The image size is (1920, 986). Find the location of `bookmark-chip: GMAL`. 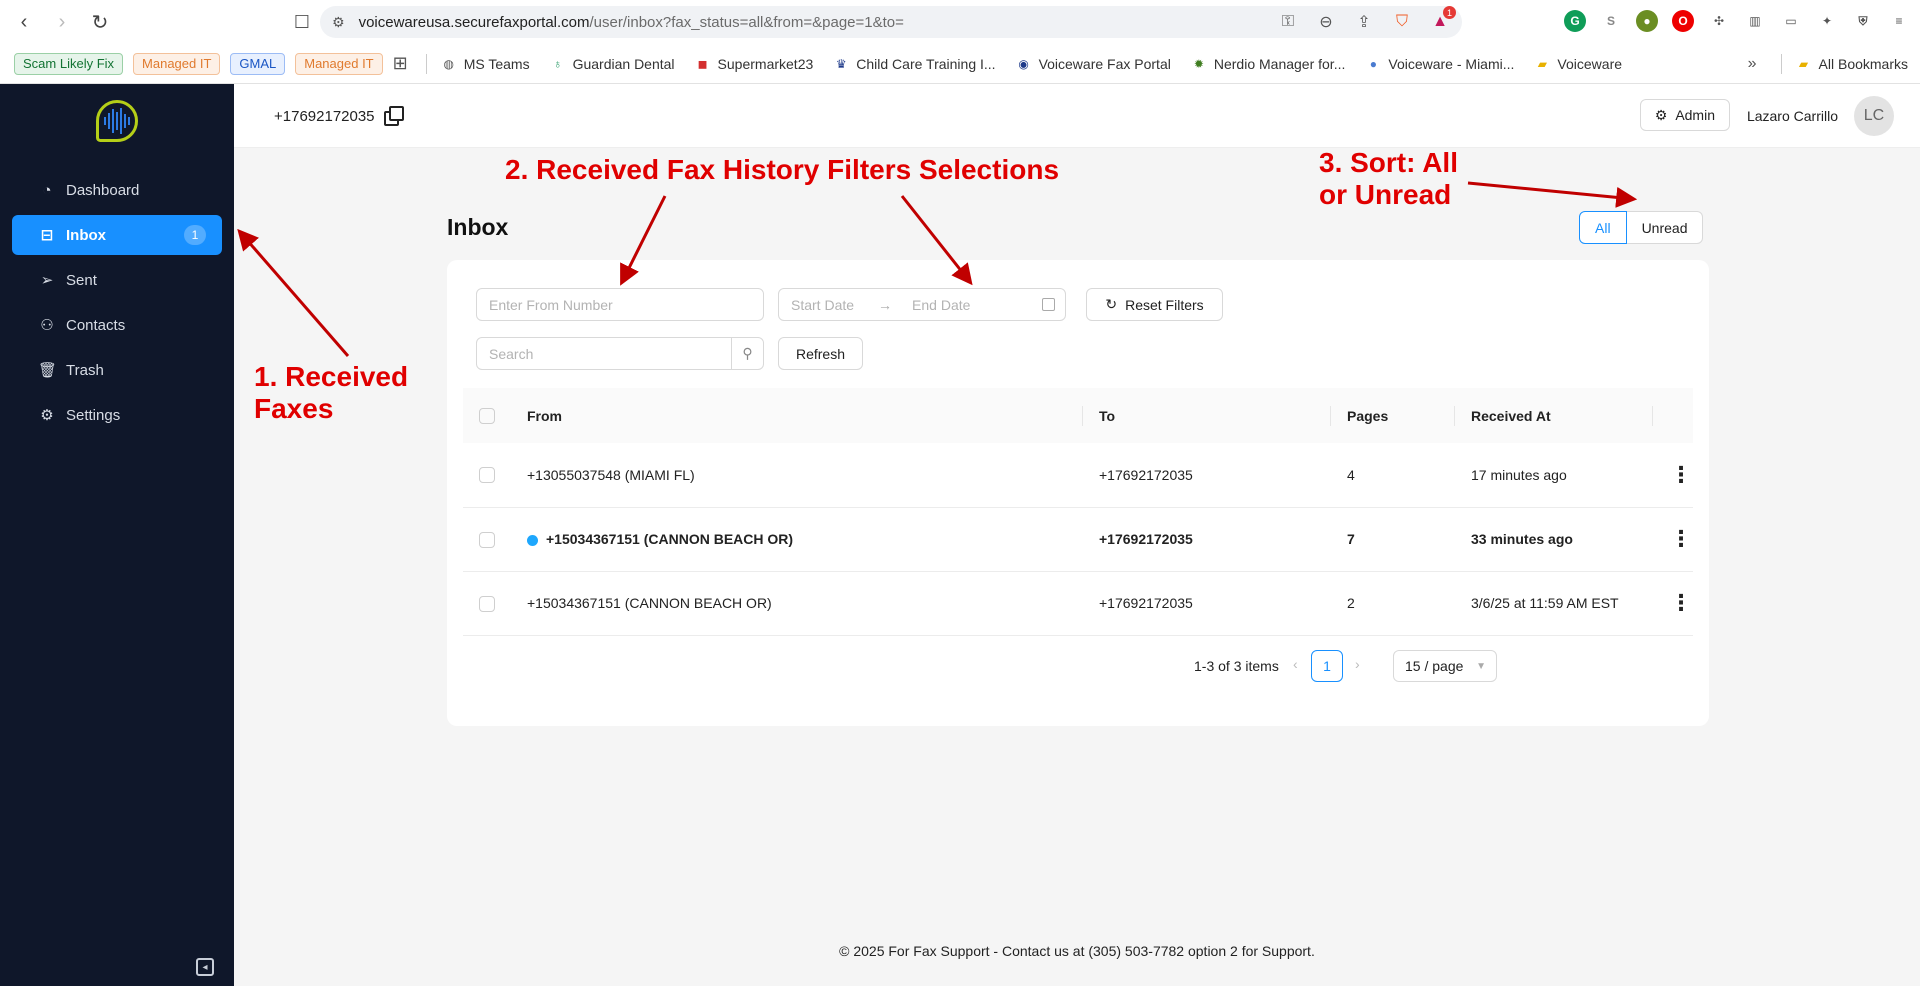

bookmark-chip: GMAL is located at coordinates (258, 63).